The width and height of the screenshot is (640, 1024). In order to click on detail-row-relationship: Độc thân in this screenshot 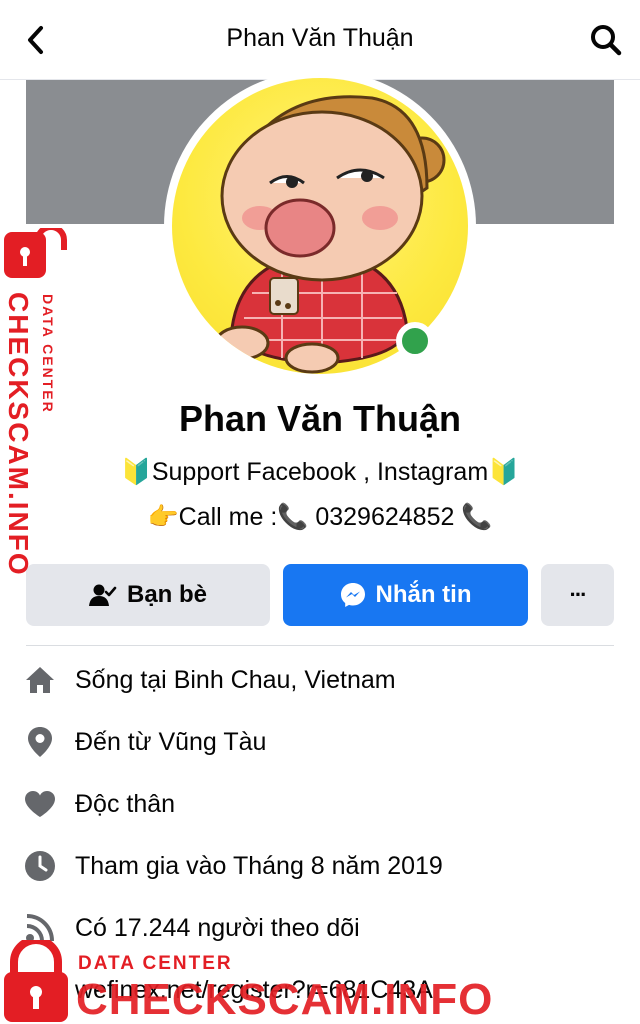, I will do `click(322, 804)`.